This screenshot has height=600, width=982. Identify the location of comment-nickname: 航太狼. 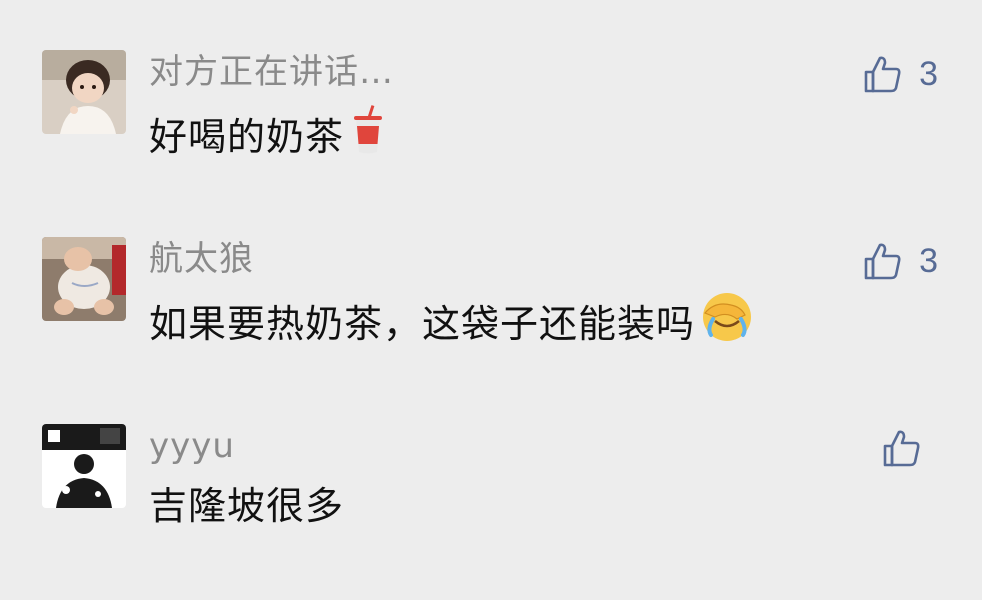
(201, 259).